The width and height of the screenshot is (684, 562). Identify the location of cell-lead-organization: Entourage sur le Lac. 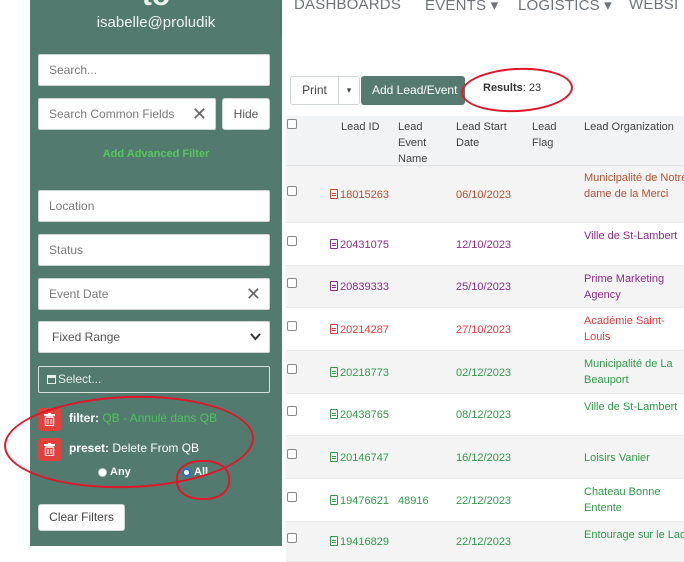
(634, 535).